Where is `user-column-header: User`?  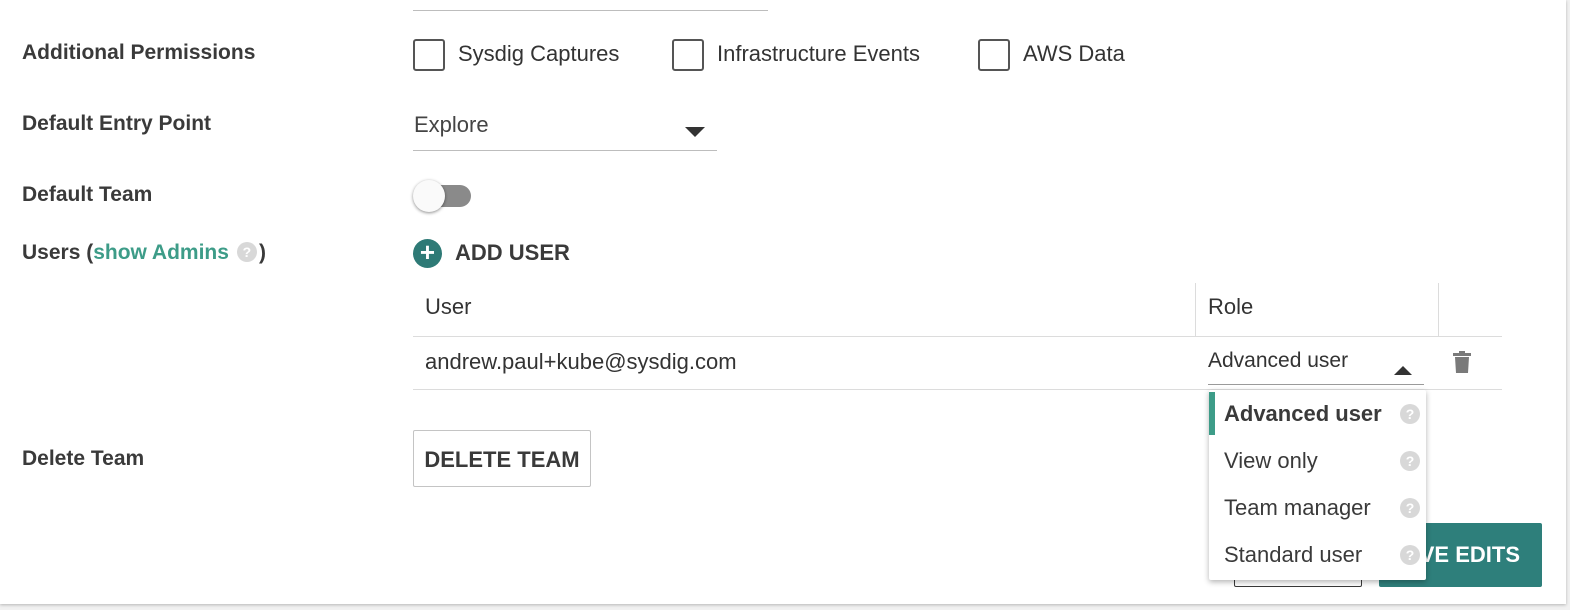
user-column-header: User is located at coordinates (448, 306).